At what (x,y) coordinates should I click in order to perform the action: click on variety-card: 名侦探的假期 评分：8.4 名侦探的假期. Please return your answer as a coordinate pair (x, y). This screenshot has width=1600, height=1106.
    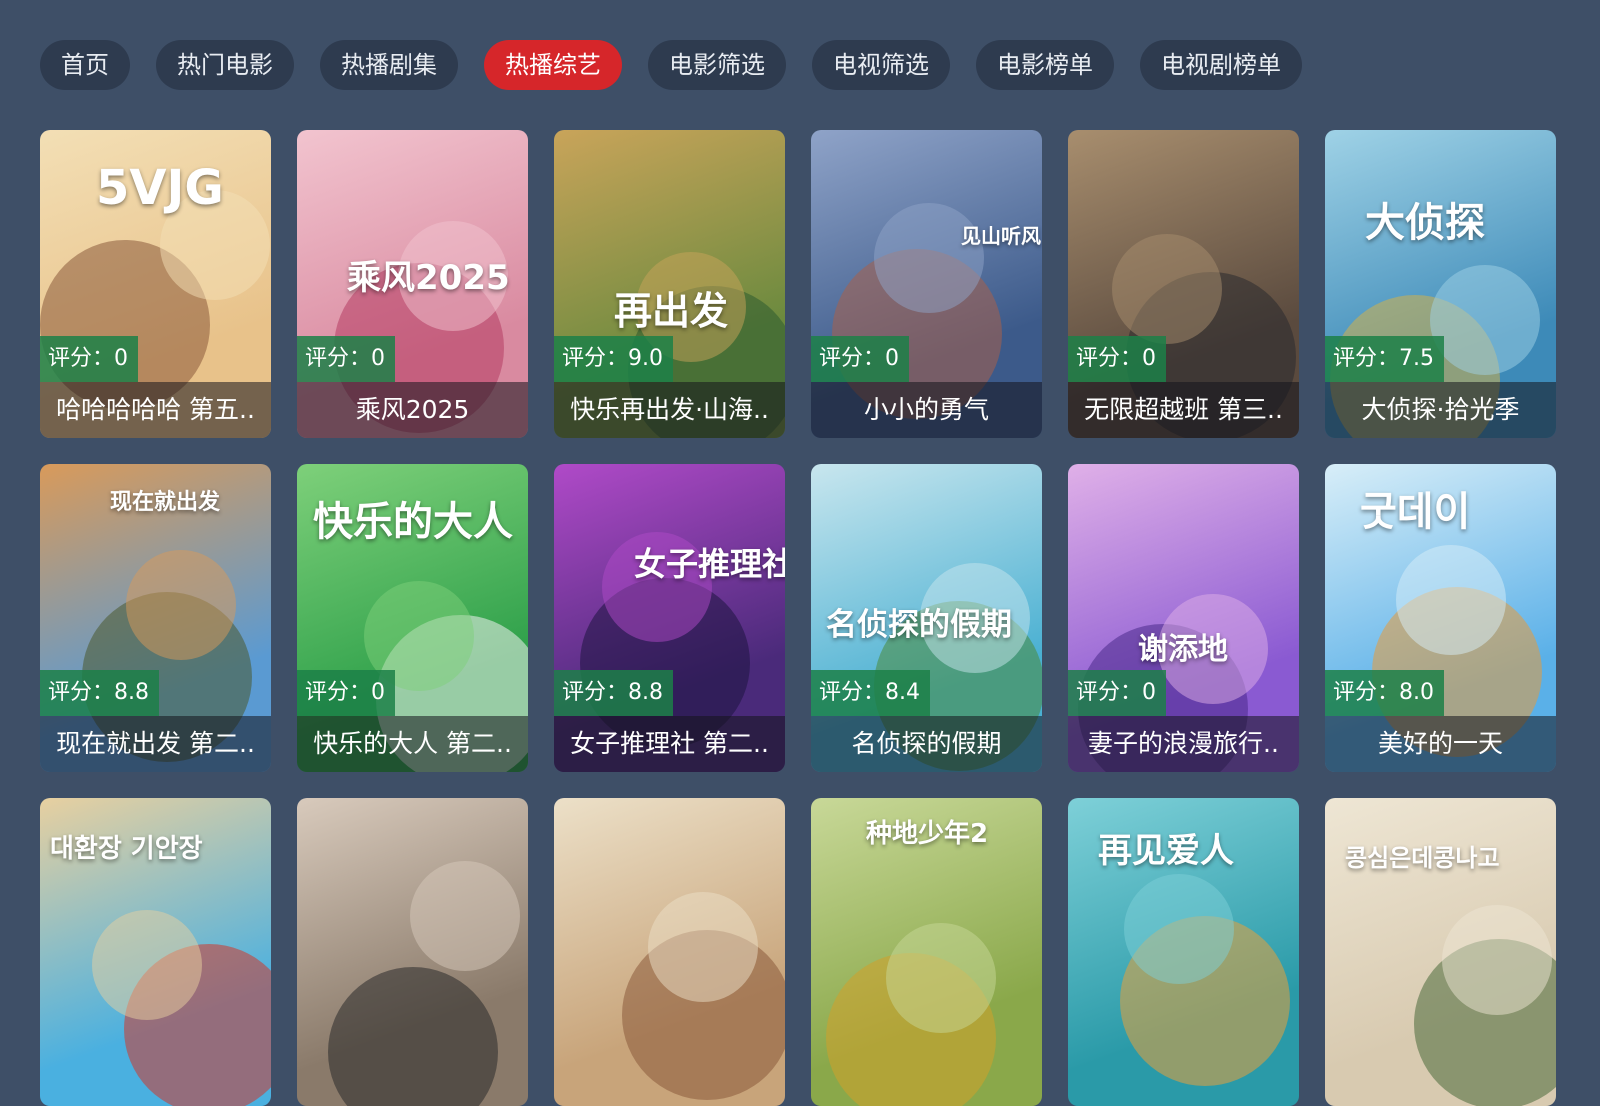
    Looking at the image, I should click on (926, 618).